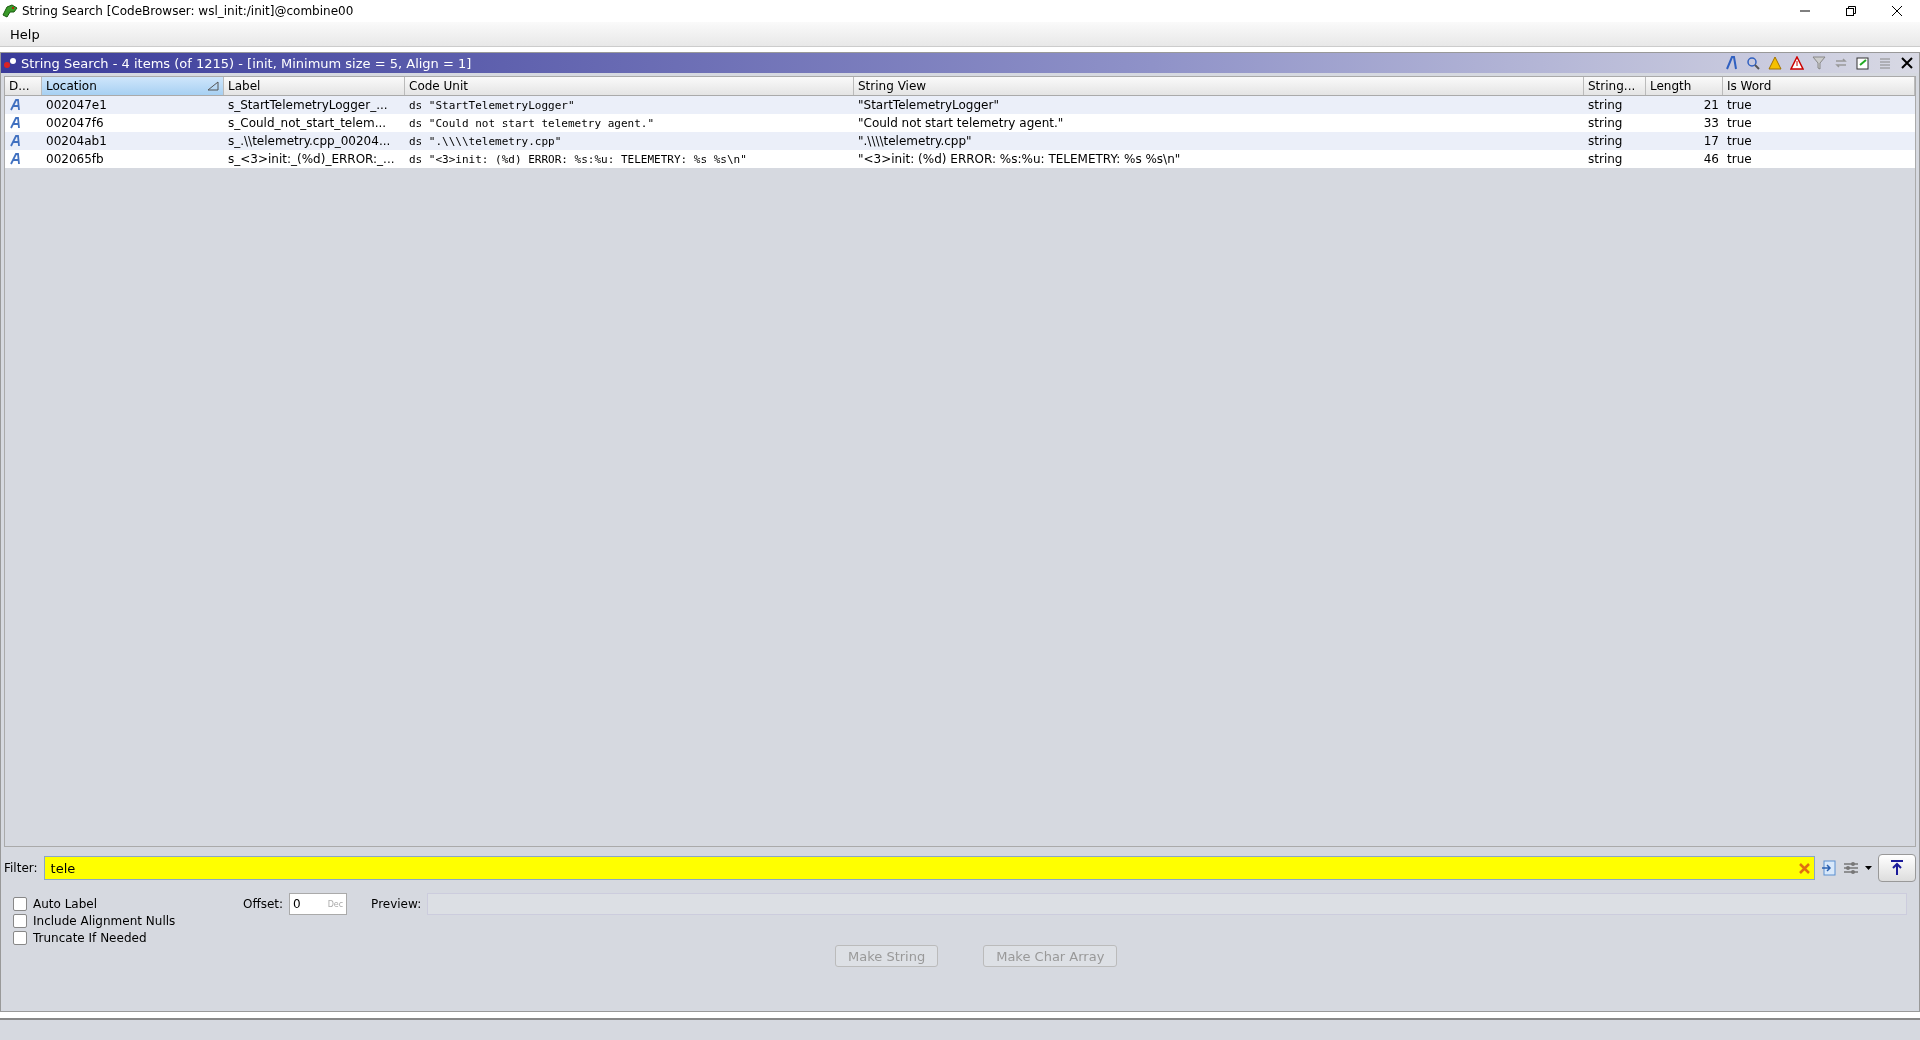  What do you see at coordinates (629, 86) in the screenshot?
I see `column-header: Code Unit` at bounding box center [629, 86].